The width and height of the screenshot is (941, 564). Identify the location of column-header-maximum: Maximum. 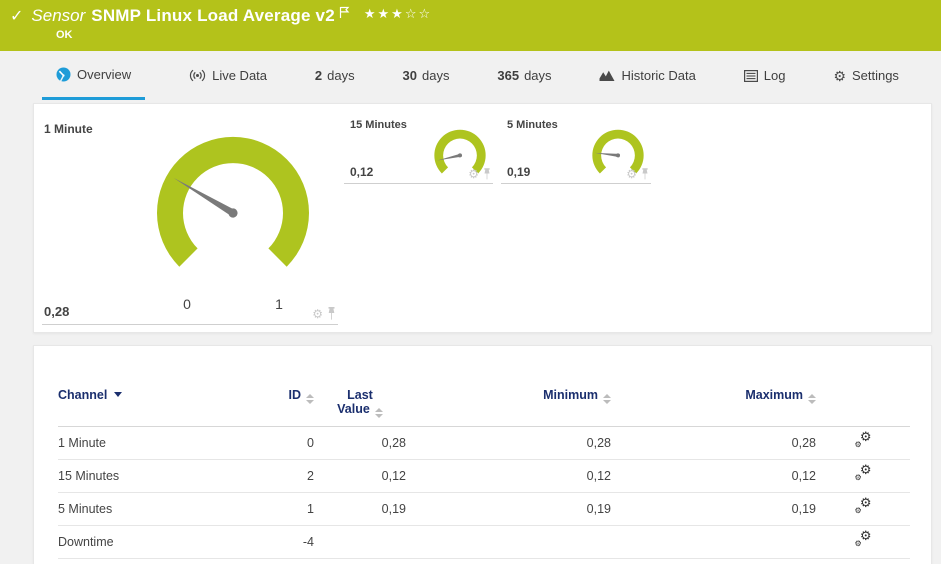
(713, 402).